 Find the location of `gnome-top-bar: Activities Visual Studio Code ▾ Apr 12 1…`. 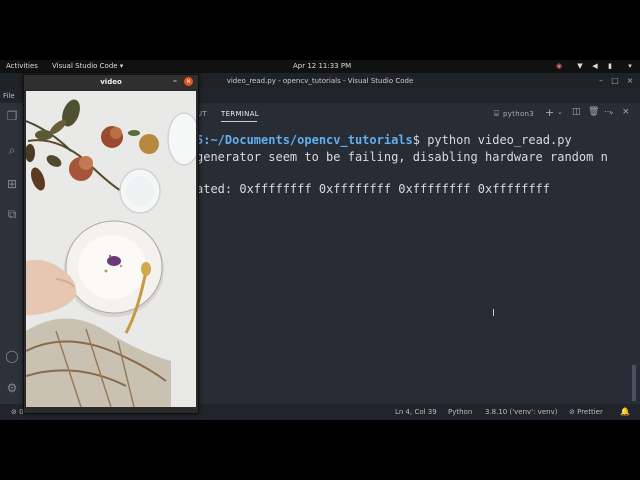

gnome-top-bar: Activities Visual Studio Code ▾ Apr 12 1… is located at coordinates (320, 66).